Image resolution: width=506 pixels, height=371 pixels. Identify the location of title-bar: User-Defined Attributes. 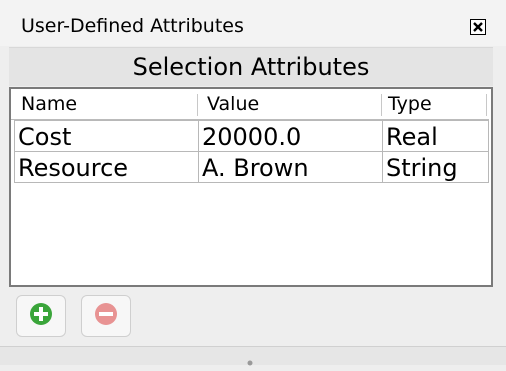
(253, 23).